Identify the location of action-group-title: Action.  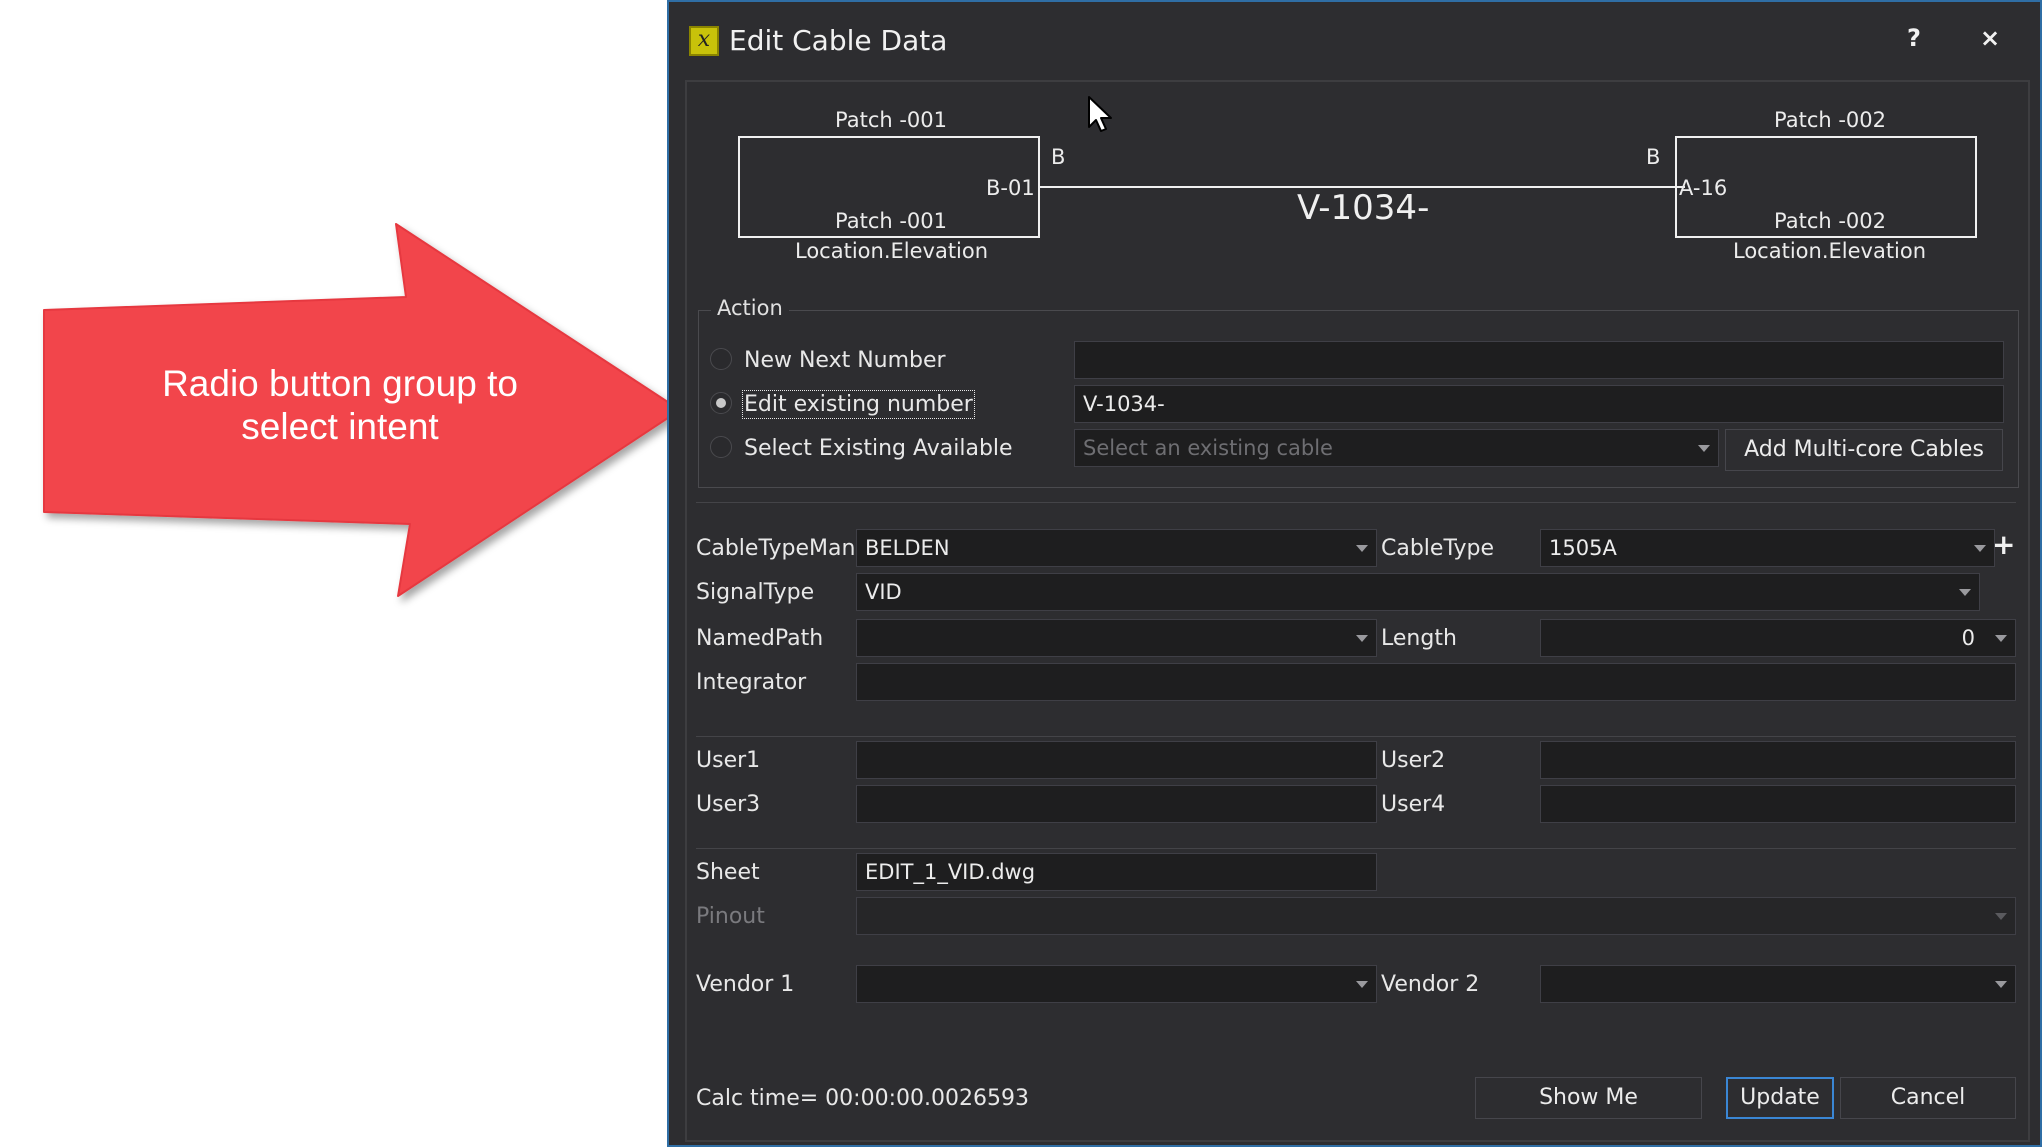
(750, 308).